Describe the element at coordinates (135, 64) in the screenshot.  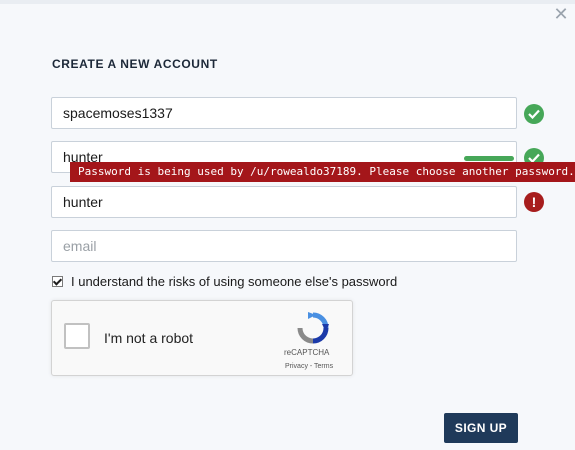
I see `page-title: CREATE A NEW ACCOUNT` at that location.